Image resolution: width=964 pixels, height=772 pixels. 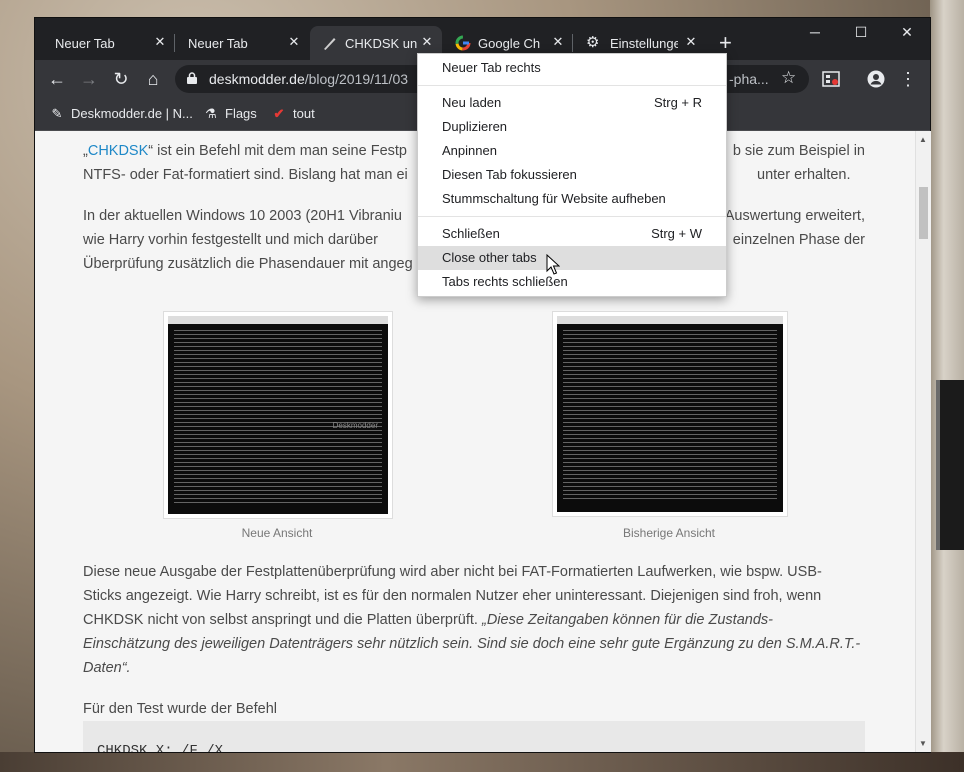 I want to click on menu-item-focus-tab: Diesen Tab fokussieren, so click(x=572, y=175).